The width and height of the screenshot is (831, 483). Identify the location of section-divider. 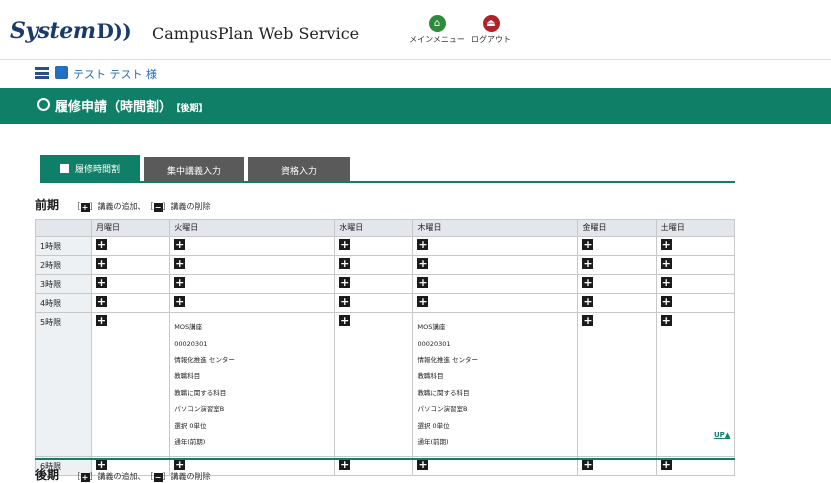
(385, 459).